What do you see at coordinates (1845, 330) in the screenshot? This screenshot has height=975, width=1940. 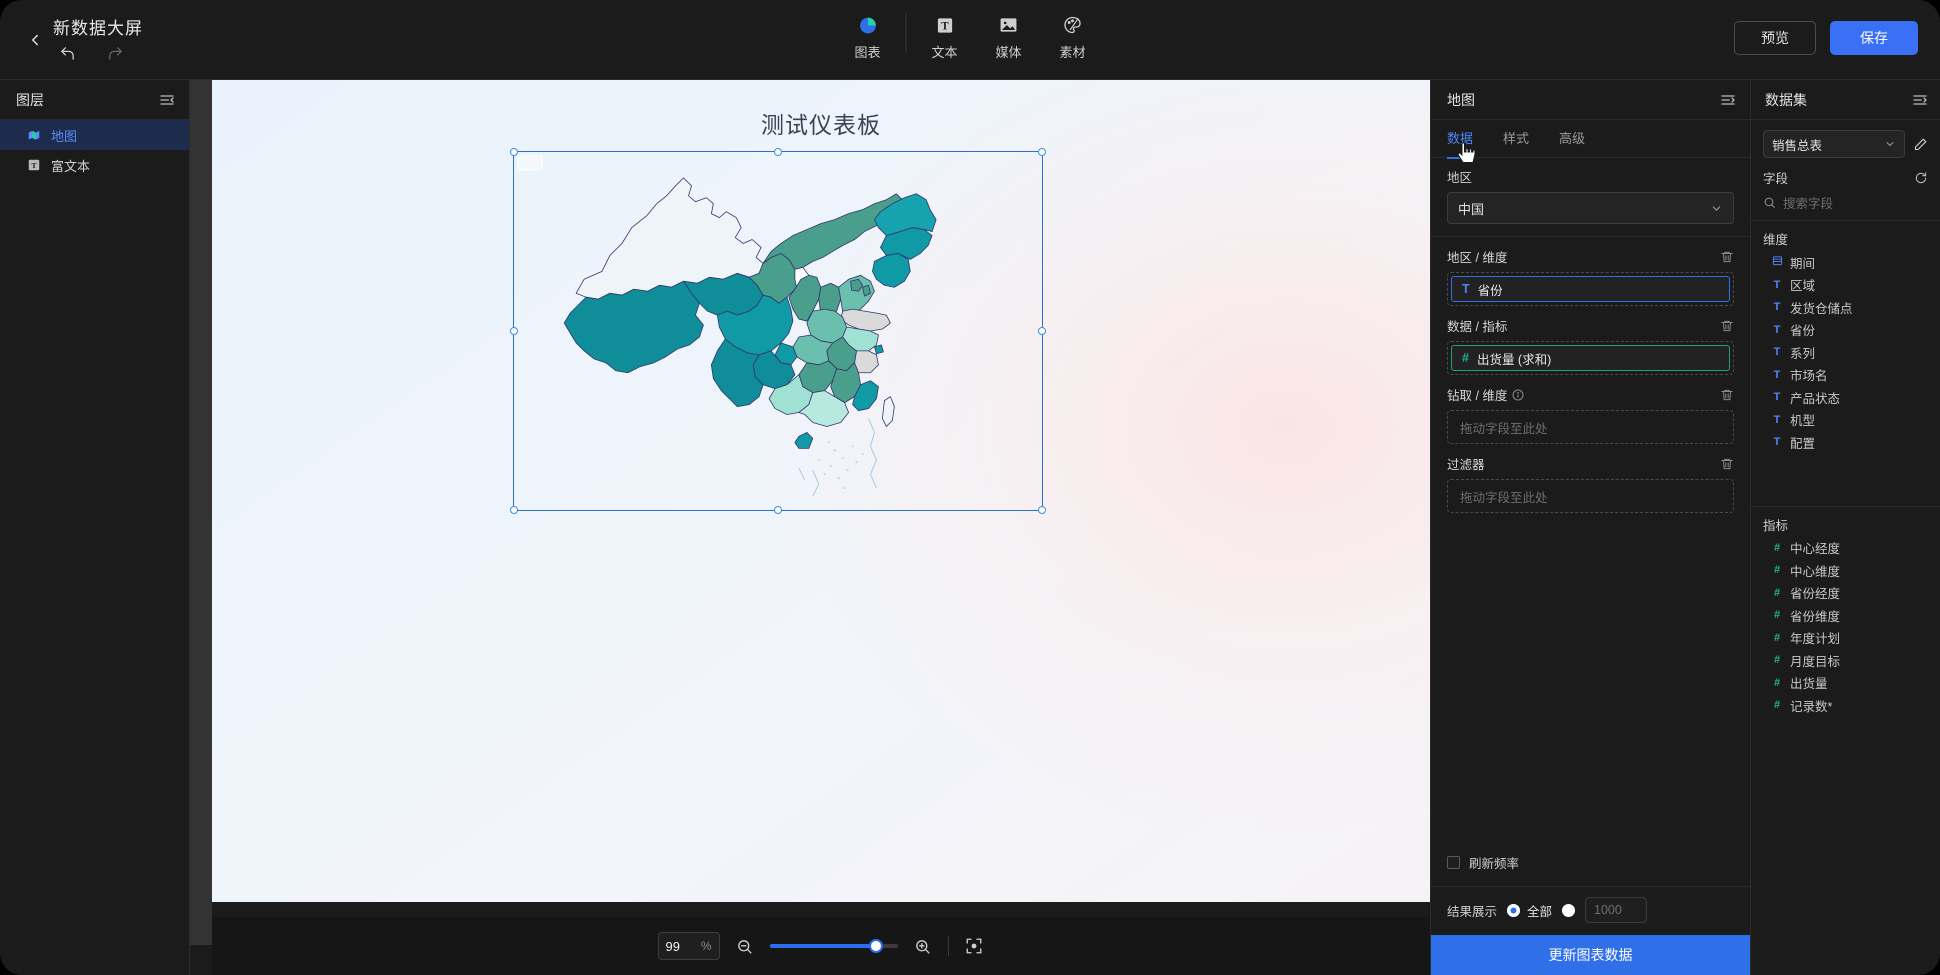 I see `dataset-field-province: T 省份` at bounding box center [1845, 330].